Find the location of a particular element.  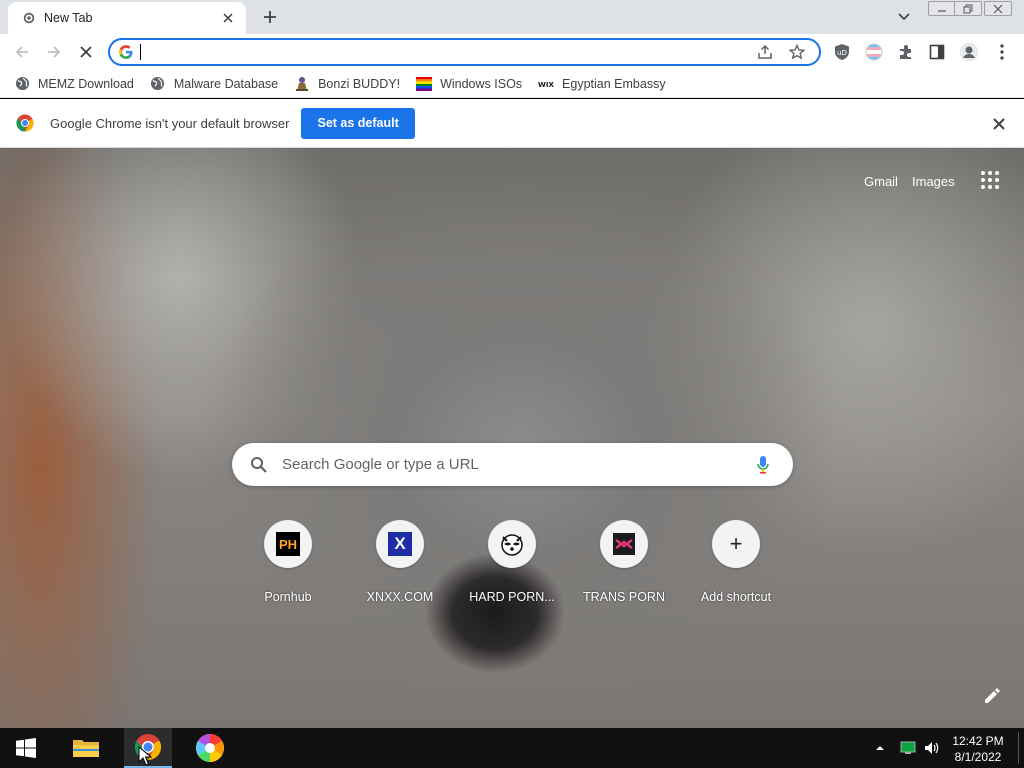

windows-logo-icon is located at coordinates (26, 748).